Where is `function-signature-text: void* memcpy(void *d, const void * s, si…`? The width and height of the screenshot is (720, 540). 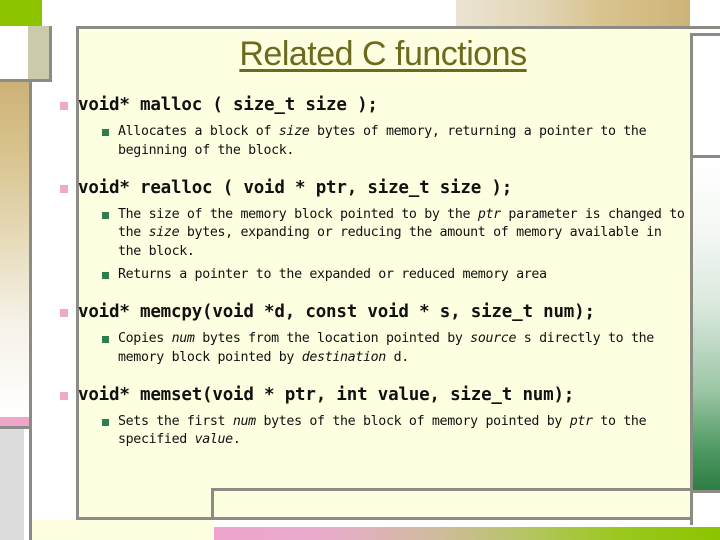
function-signature-text: void* memcpy(void *d, const void * s, si… is located at coordinates (336, 312).